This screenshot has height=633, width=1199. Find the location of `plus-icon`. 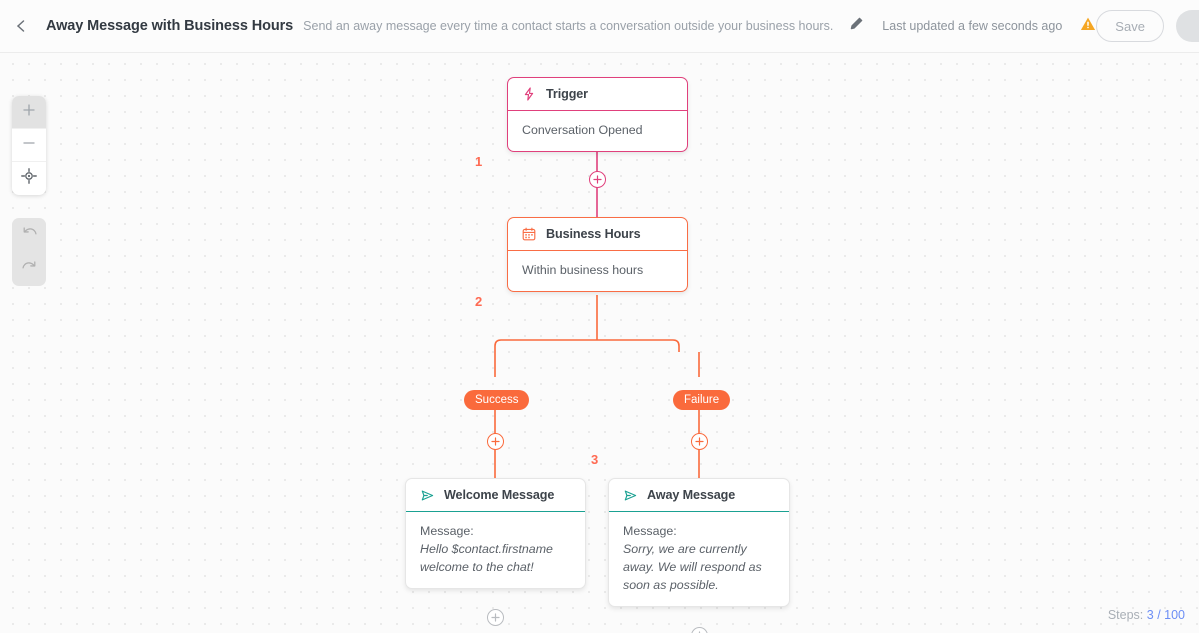

plus-icon is located at coordinates (29, 112).